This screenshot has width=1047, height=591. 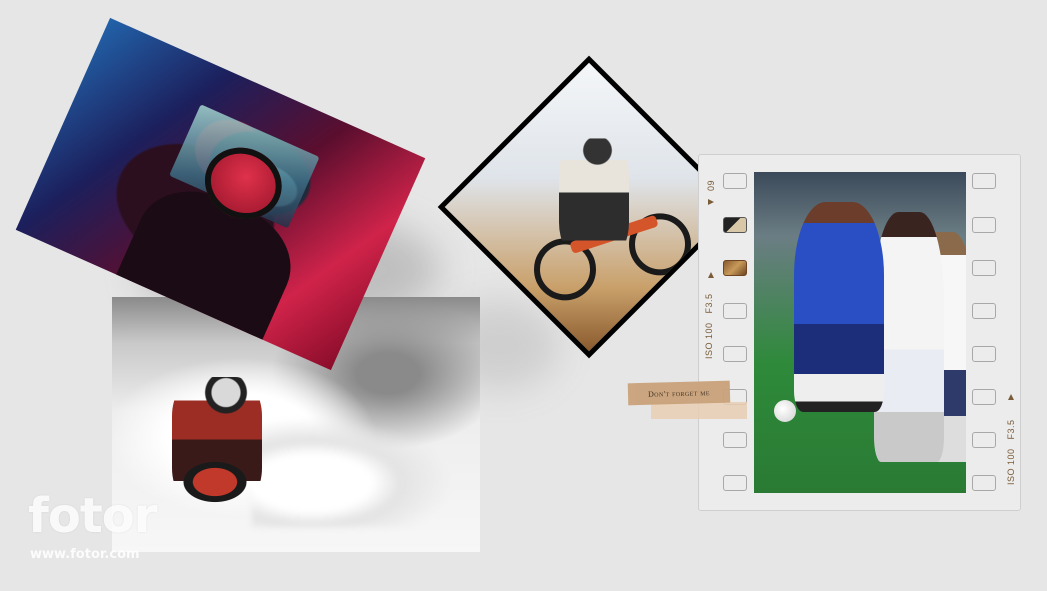 I want to click on snow-spray, so click(x=352, y=472).